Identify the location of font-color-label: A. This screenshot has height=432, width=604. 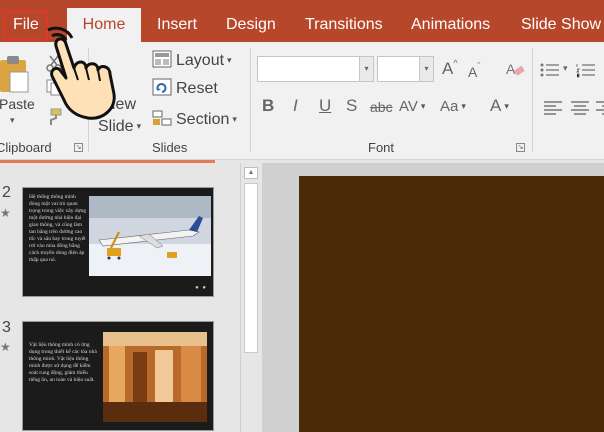
(496, 105).